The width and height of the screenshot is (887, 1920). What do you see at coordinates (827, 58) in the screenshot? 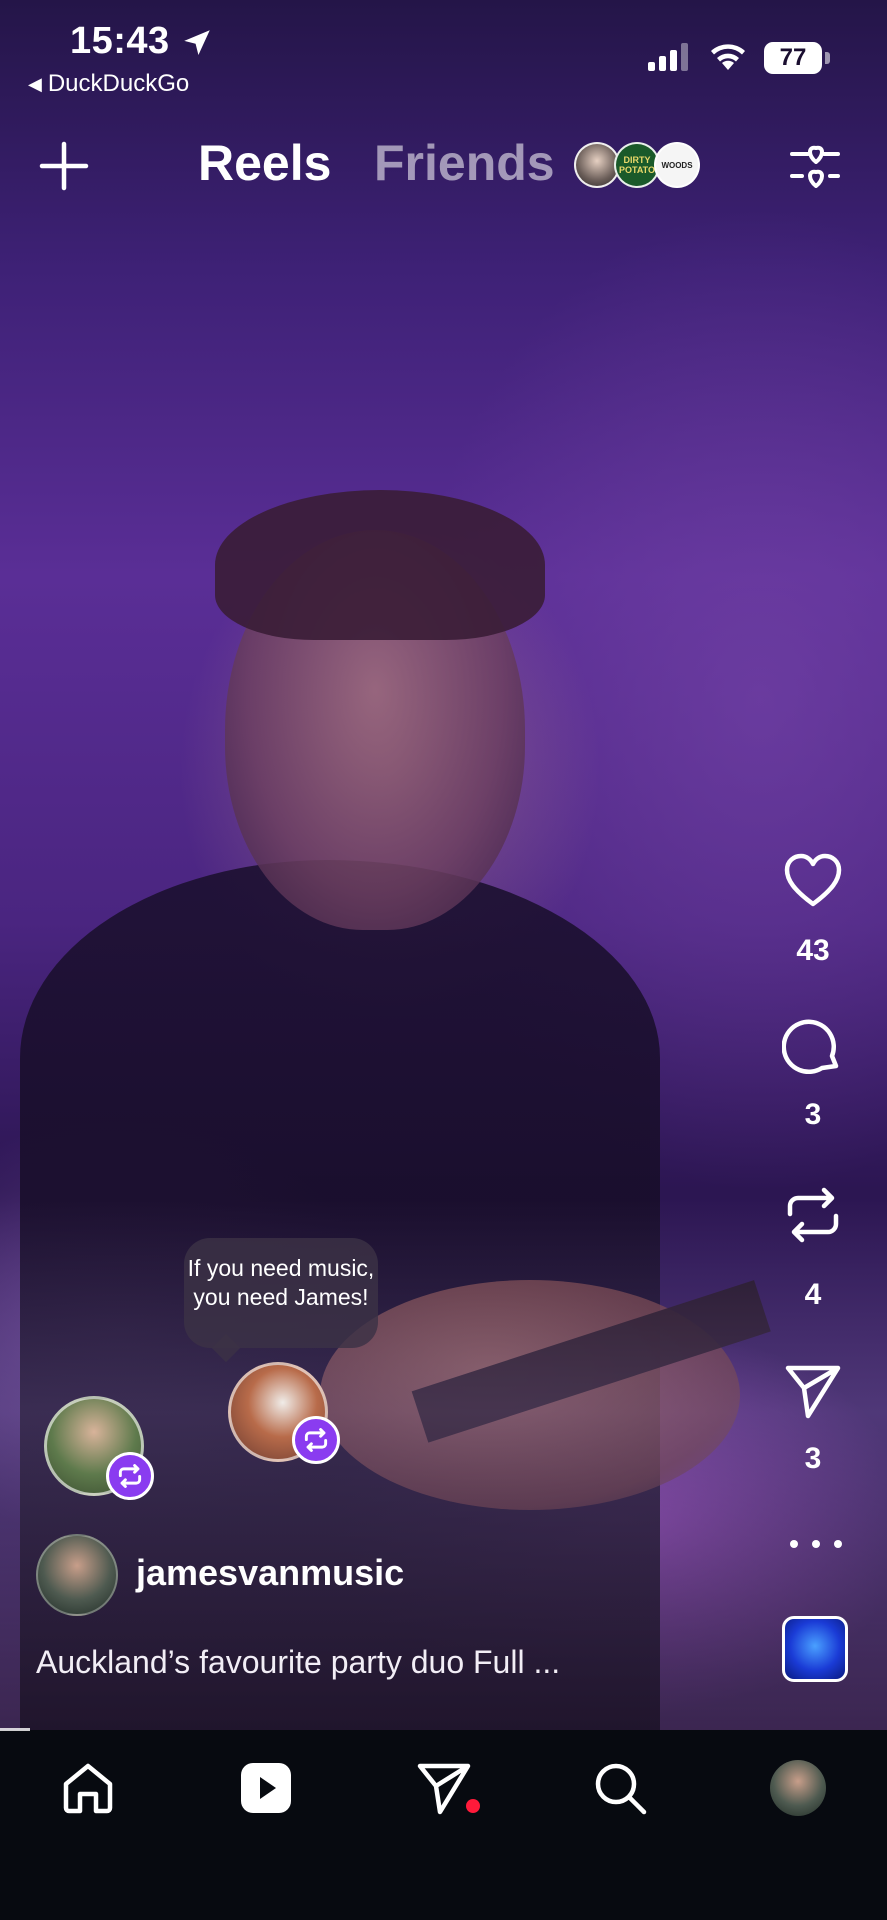
I see `battery-cap` at bounding box center [827, 58].